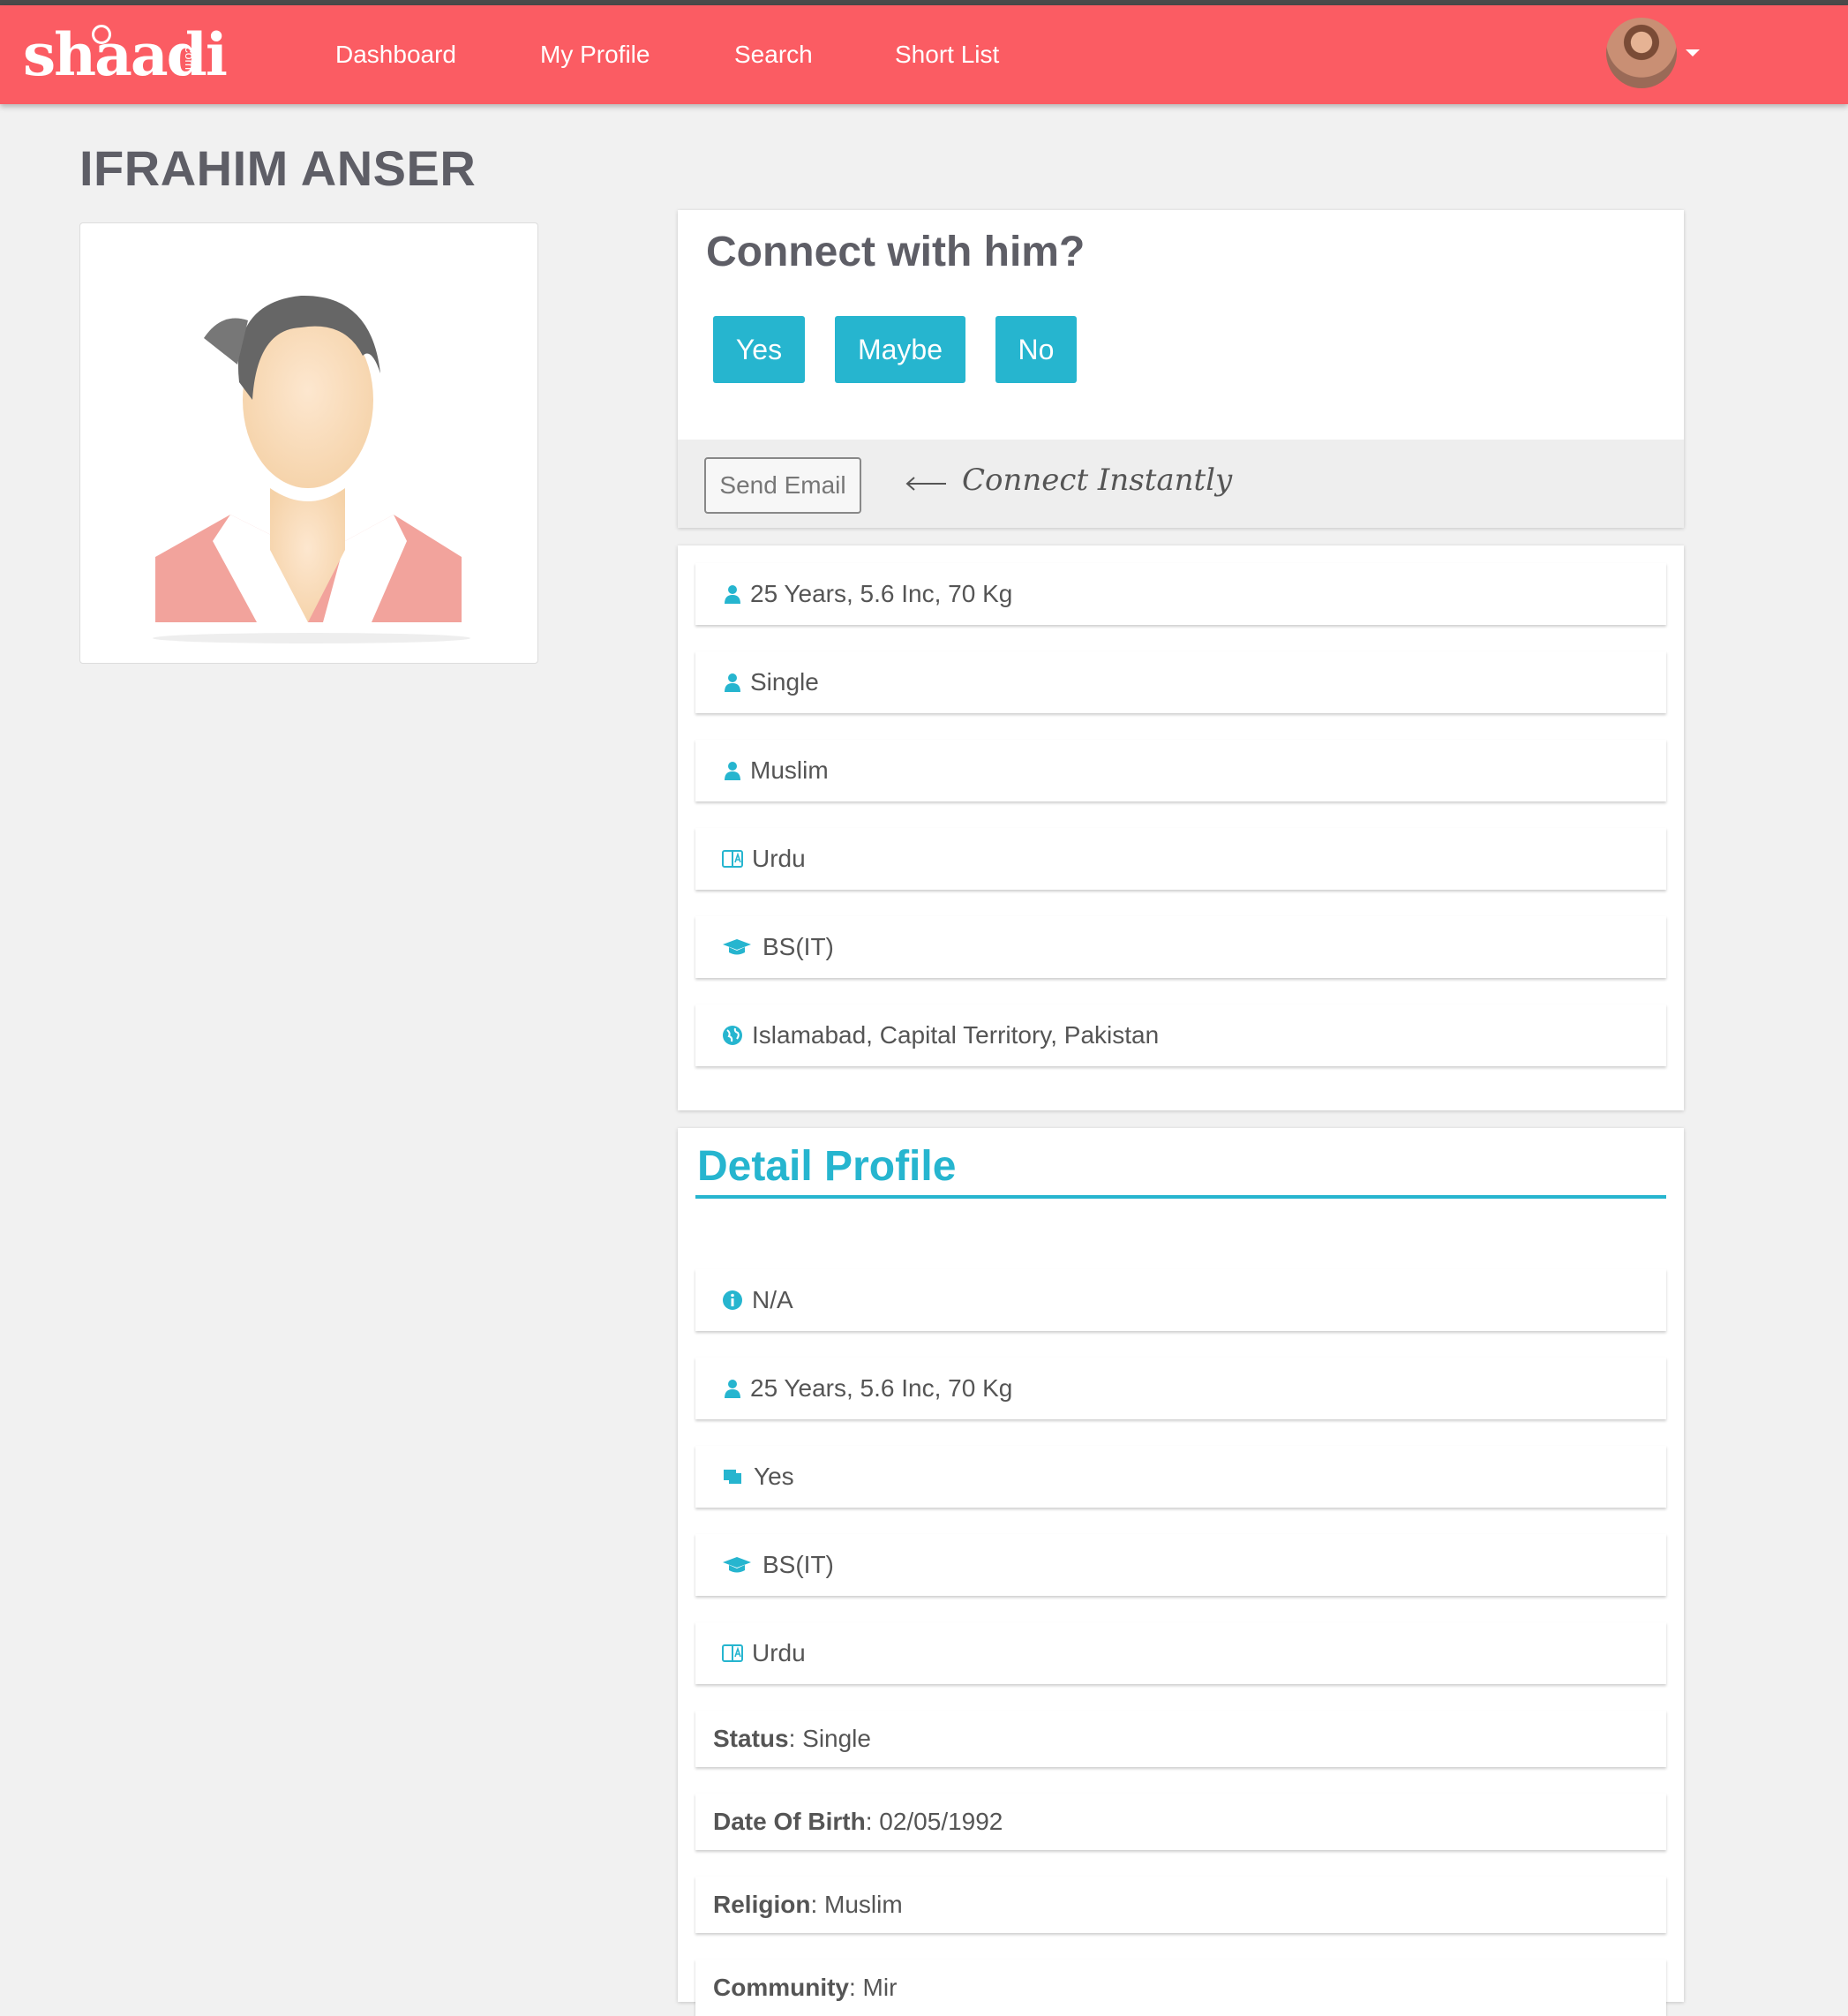 The image size is (1848, 2016). Describe the element at coordinates (1098, 480) in the screenshot. I see `connect-instantly-text: Connect Instantly` at that location.